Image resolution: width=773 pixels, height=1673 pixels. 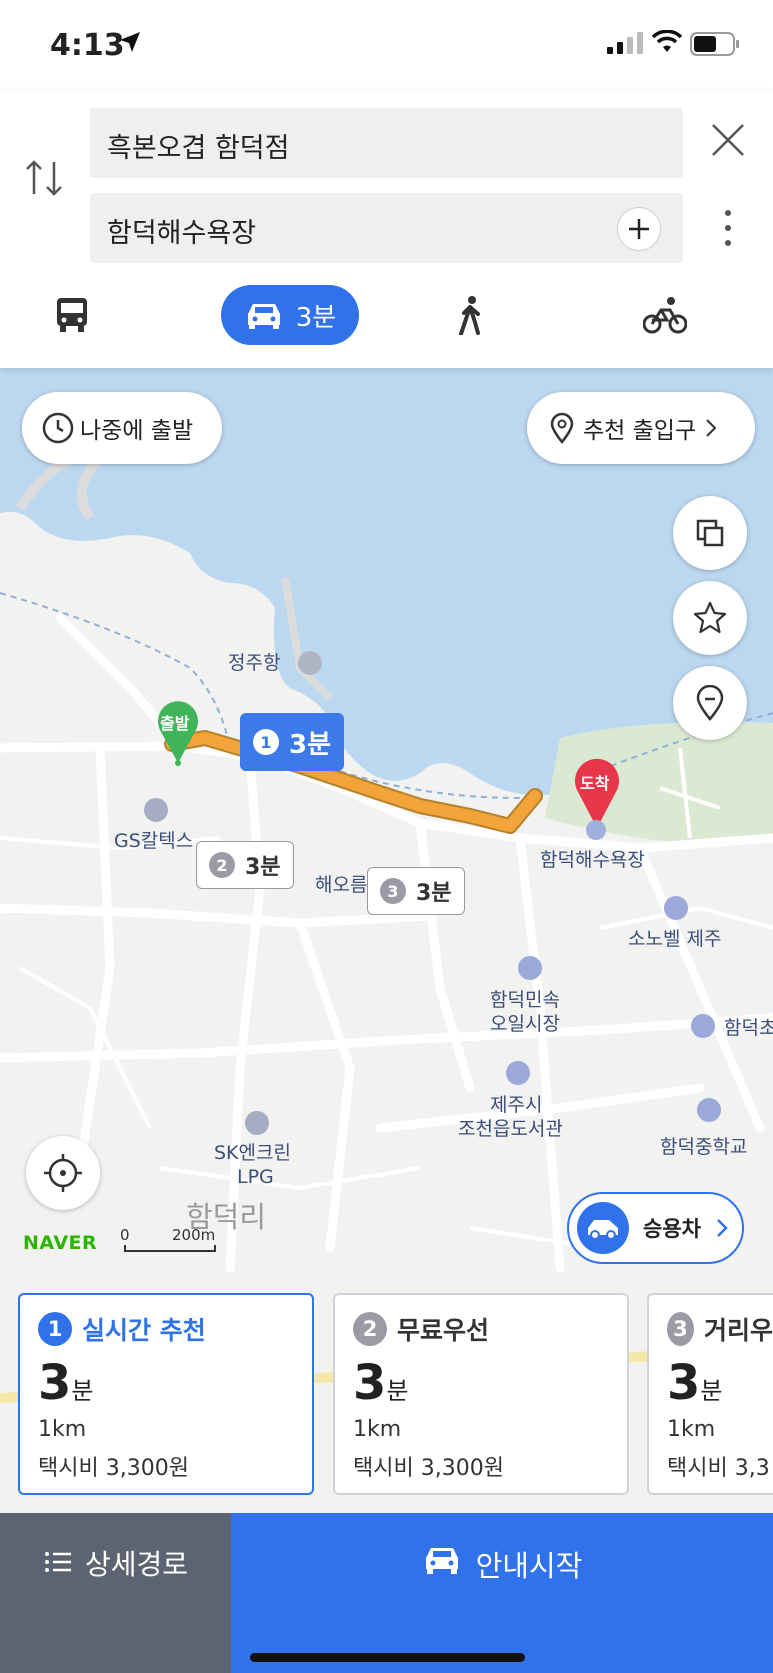 I want to click on vehicle-type-button: 승용차, so click(x=655, y=1228).